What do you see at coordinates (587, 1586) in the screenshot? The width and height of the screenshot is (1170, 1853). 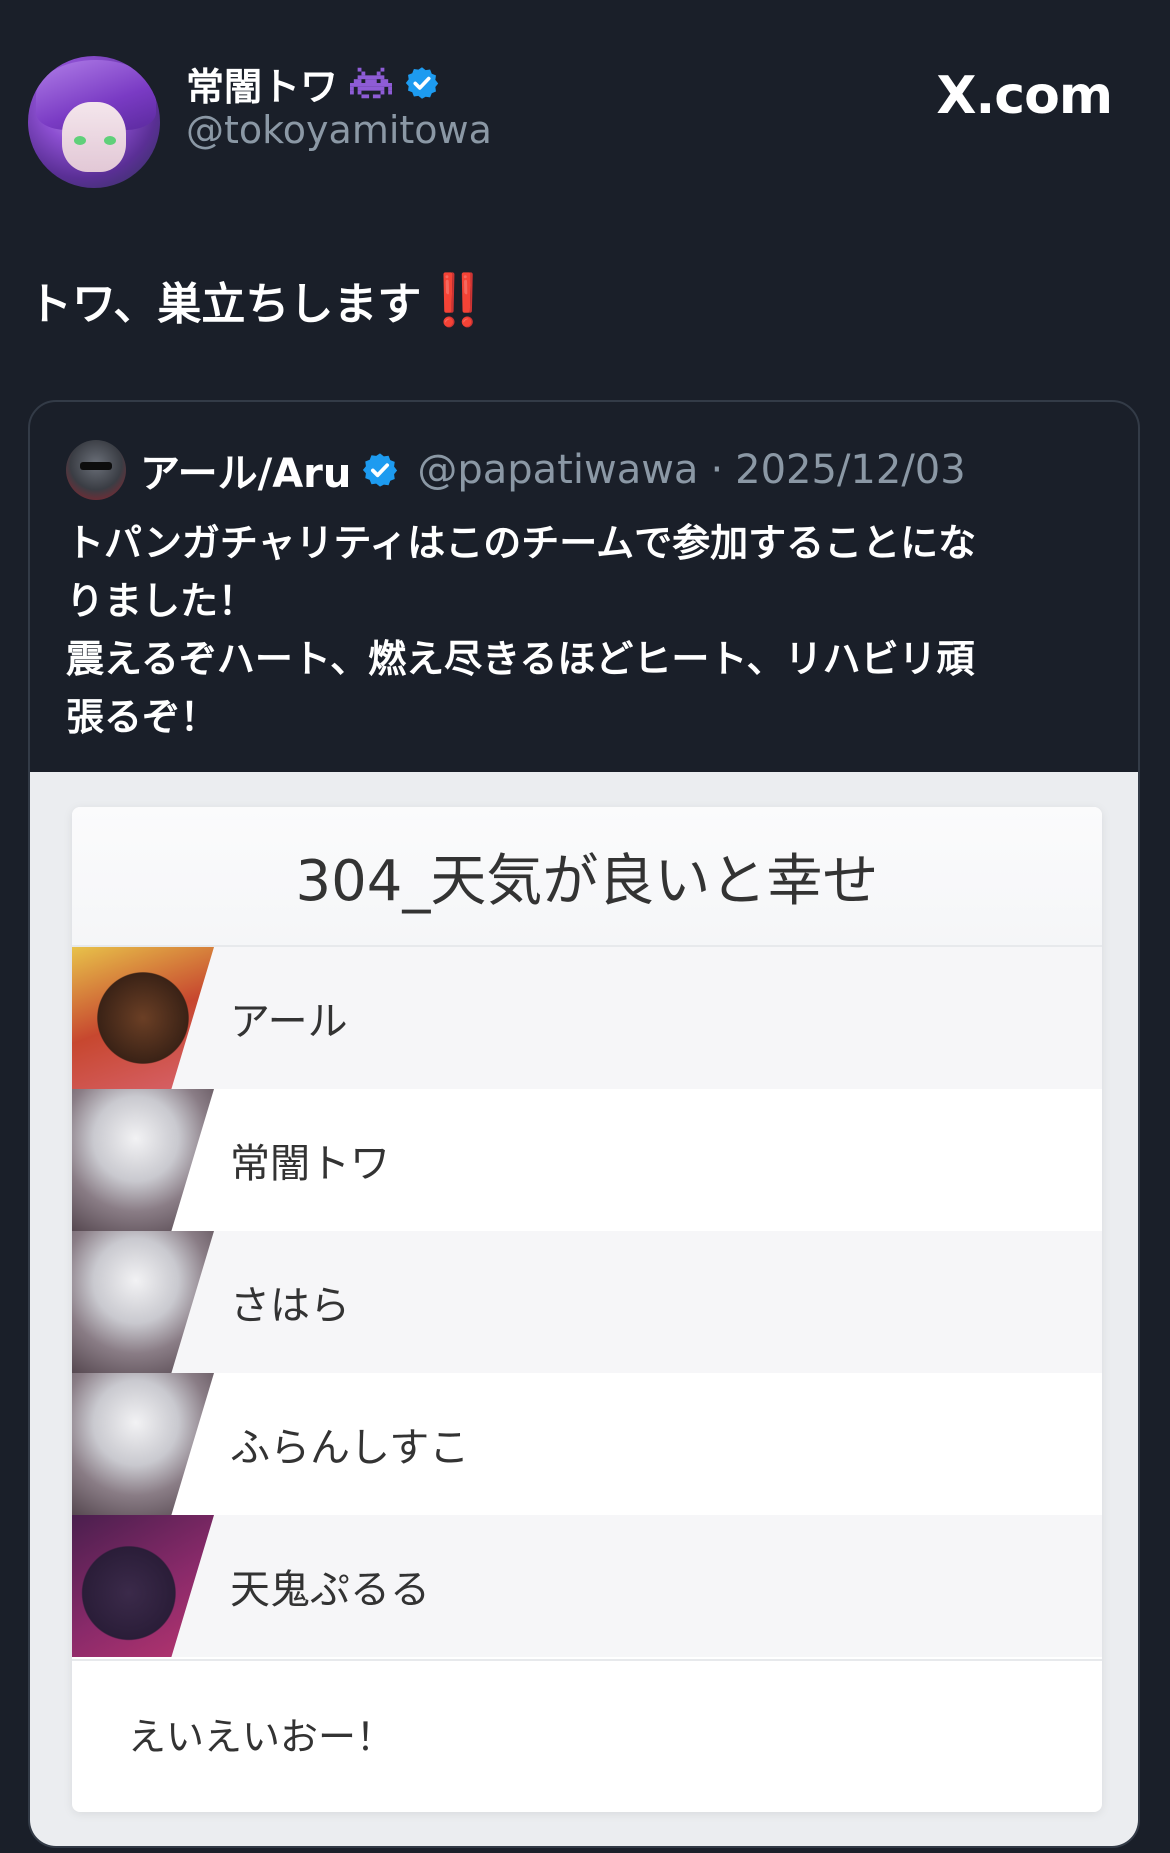 I see `member-row: 天鬼ぷるる` at bounding box center [587, 1586].